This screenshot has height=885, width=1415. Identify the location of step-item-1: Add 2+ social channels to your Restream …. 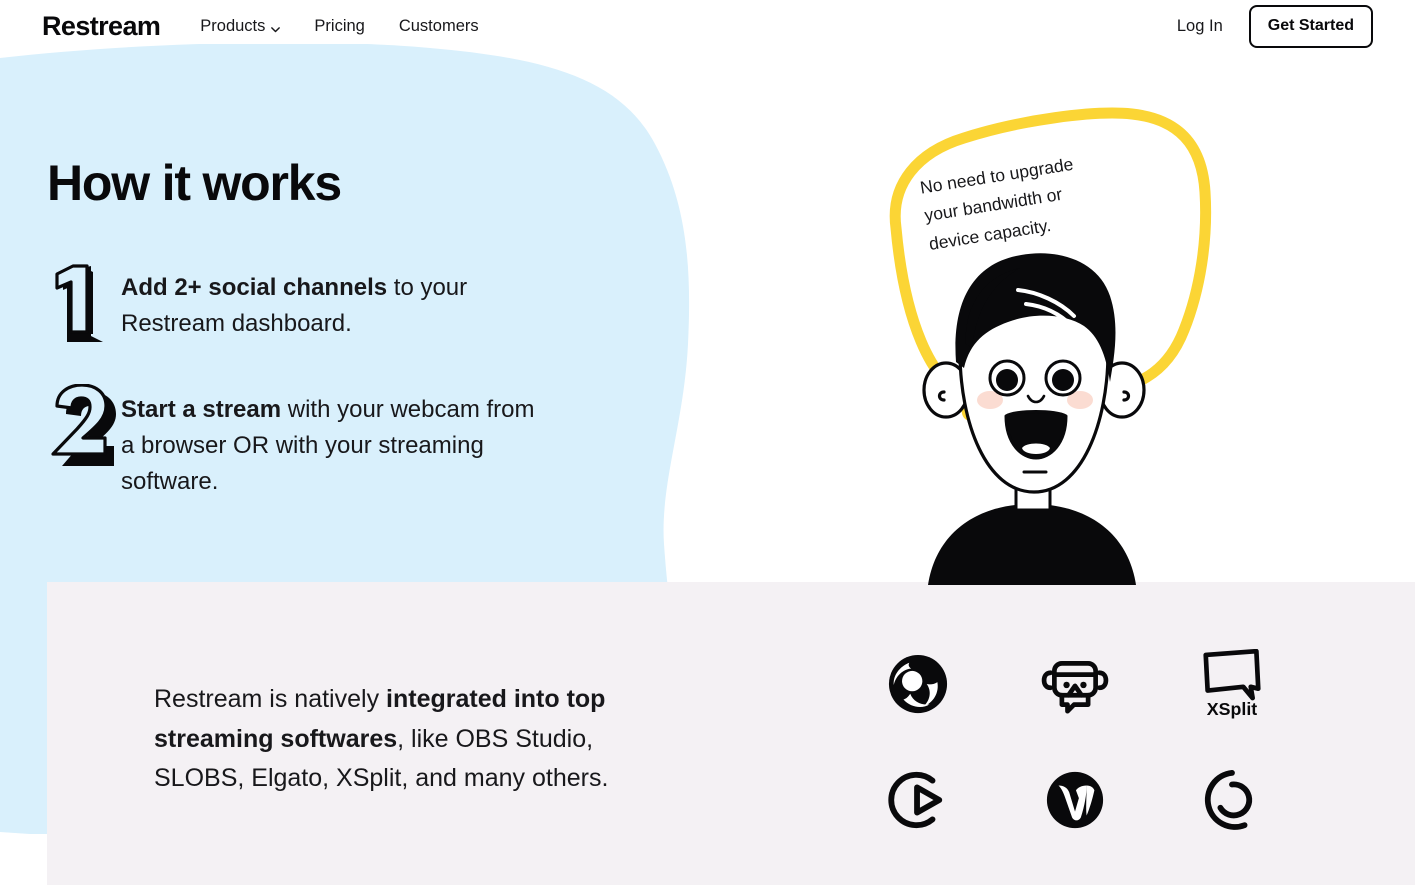
(327, 304).